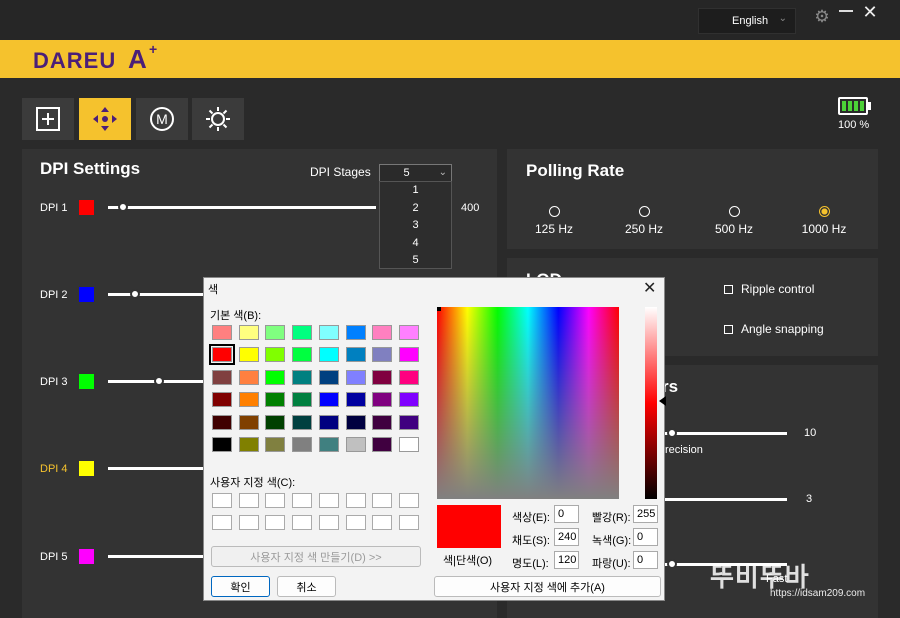 The width and height of the screenshot is (900, 618). I want to click on gear-icon: ⚙, so click(822, 17).